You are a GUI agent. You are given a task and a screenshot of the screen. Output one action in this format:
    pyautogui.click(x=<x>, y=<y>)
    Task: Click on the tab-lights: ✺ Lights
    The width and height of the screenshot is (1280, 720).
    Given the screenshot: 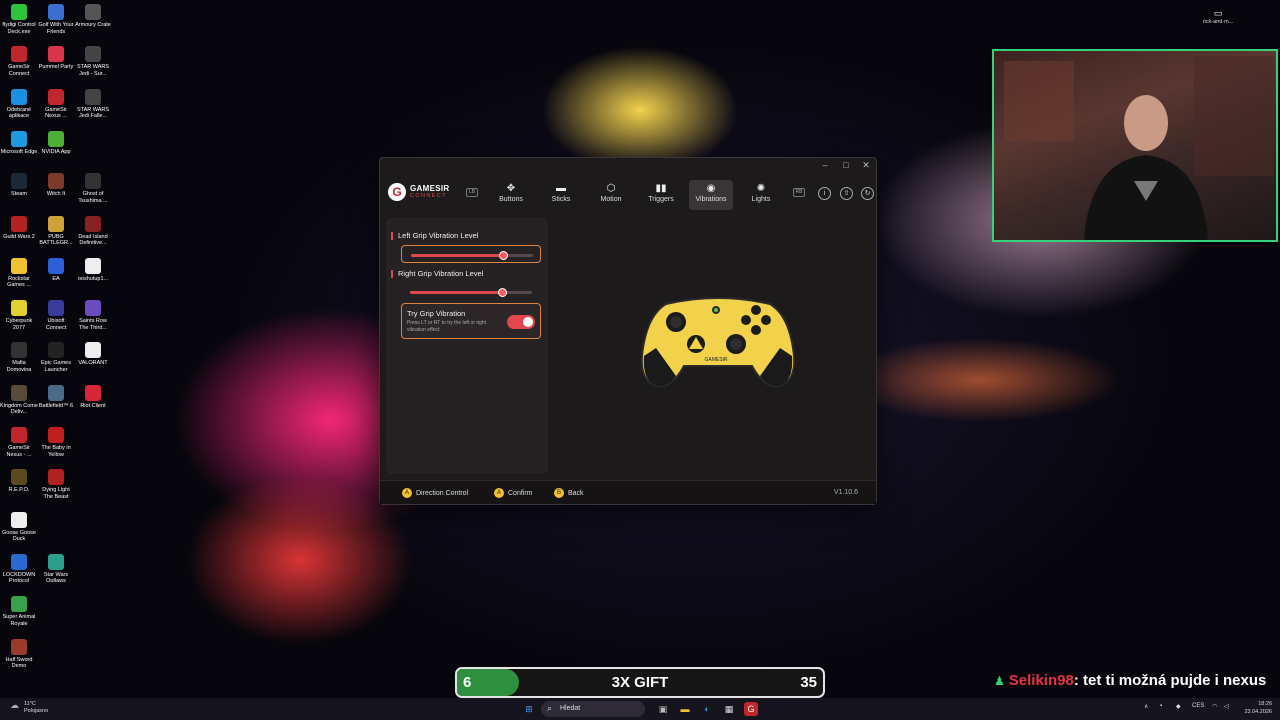 What is the action you would take?
    pyautogui.click(x=761, y=195)
    